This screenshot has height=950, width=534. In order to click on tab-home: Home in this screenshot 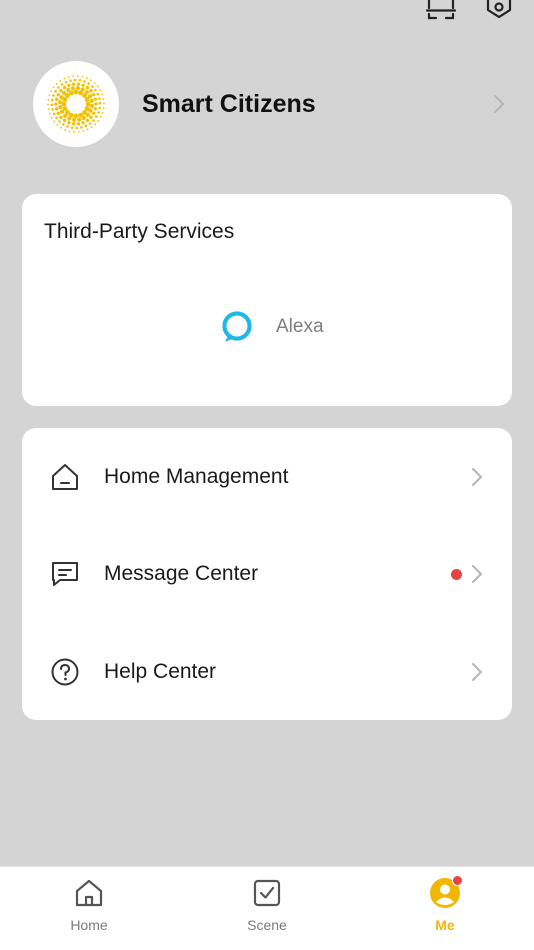, I will do `click(89, 908)`.